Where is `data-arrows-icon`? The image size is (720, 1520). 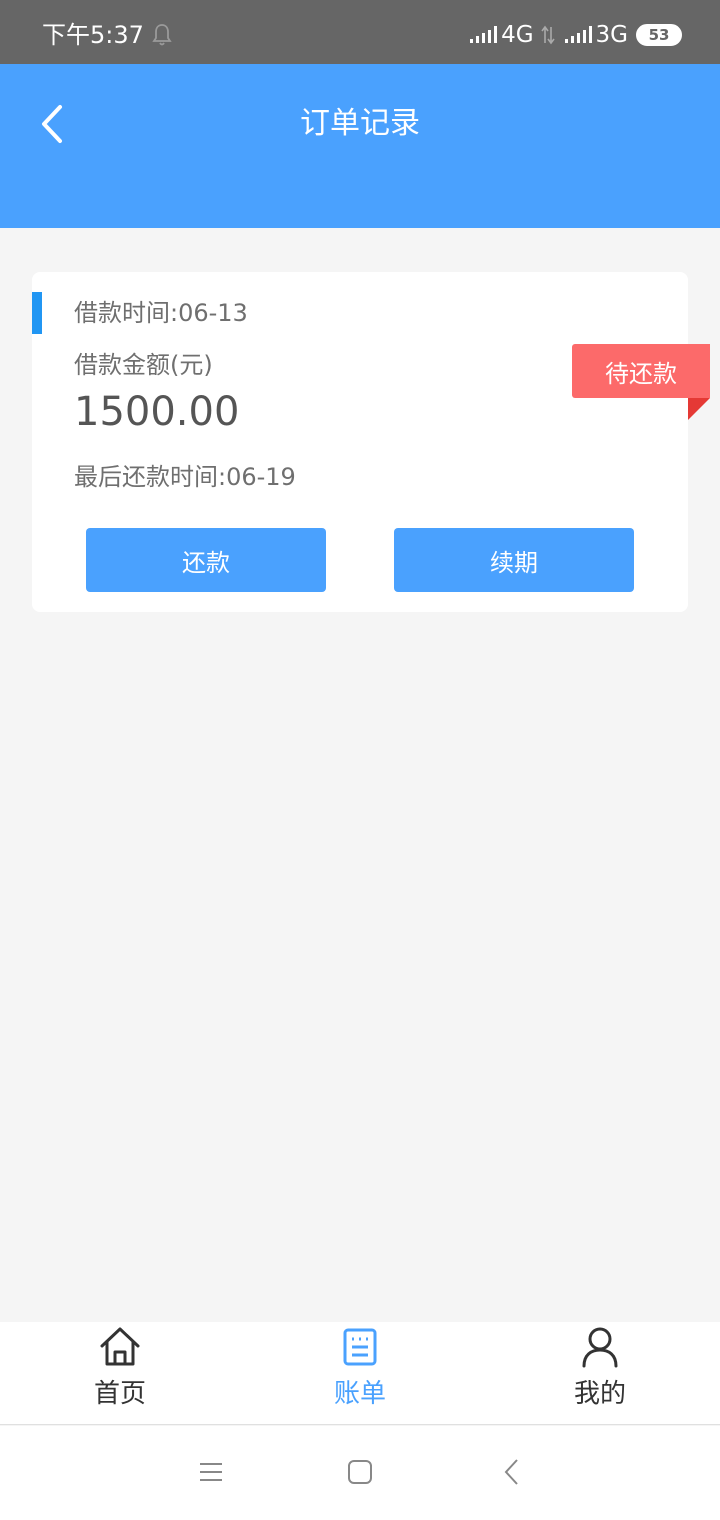 data-arrows-icon is located at coordinates (547, 35).